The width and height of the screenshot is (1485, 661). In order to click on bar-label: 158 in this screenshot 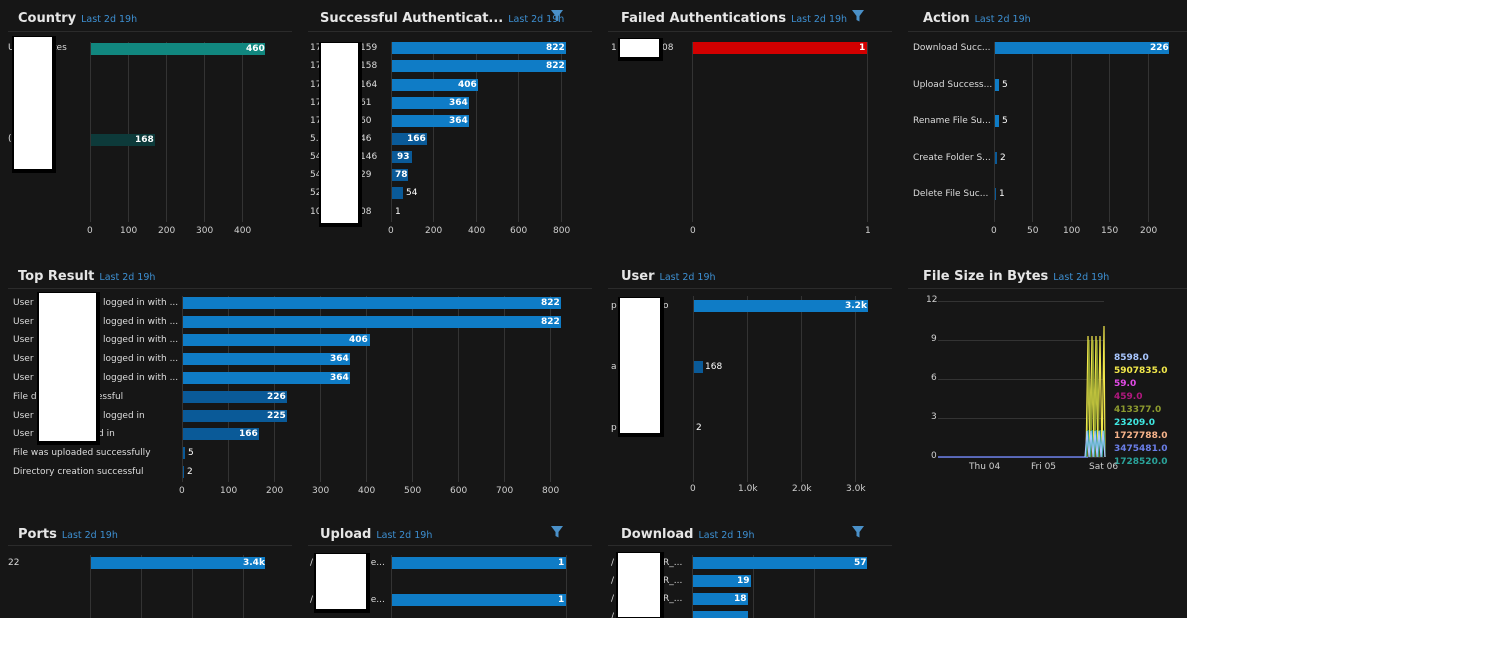, I will do `click(369, 66)`.